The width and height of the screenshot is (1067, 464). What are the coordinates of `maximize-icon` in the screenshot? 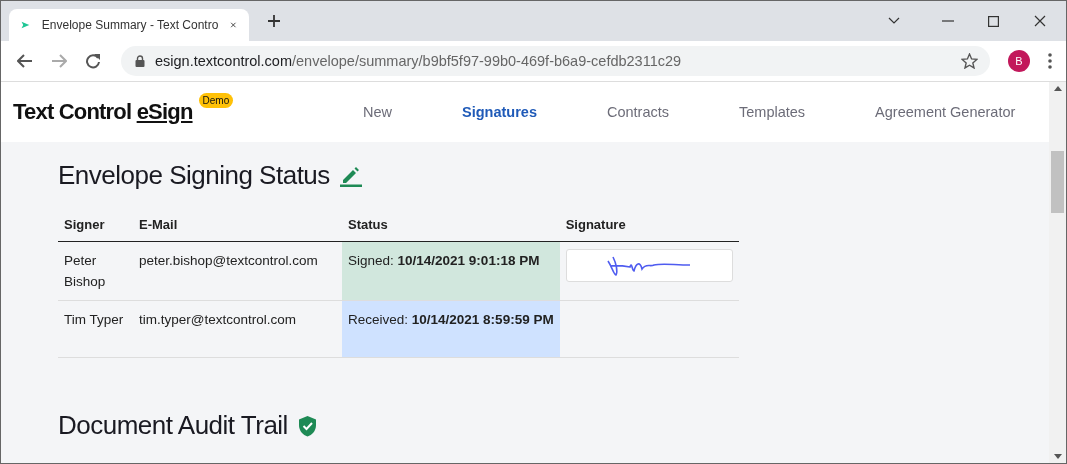 It's located at (993, 21).